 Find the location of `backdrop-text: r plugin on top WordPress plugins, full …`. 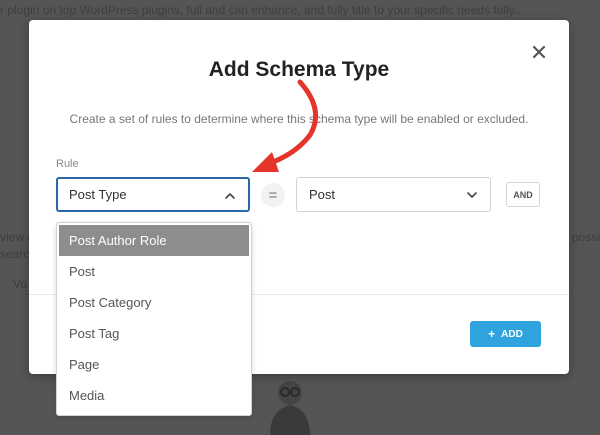

backdrop-text: r plugin on top WordPress plugins, full … is located at coordinates (262, 10).